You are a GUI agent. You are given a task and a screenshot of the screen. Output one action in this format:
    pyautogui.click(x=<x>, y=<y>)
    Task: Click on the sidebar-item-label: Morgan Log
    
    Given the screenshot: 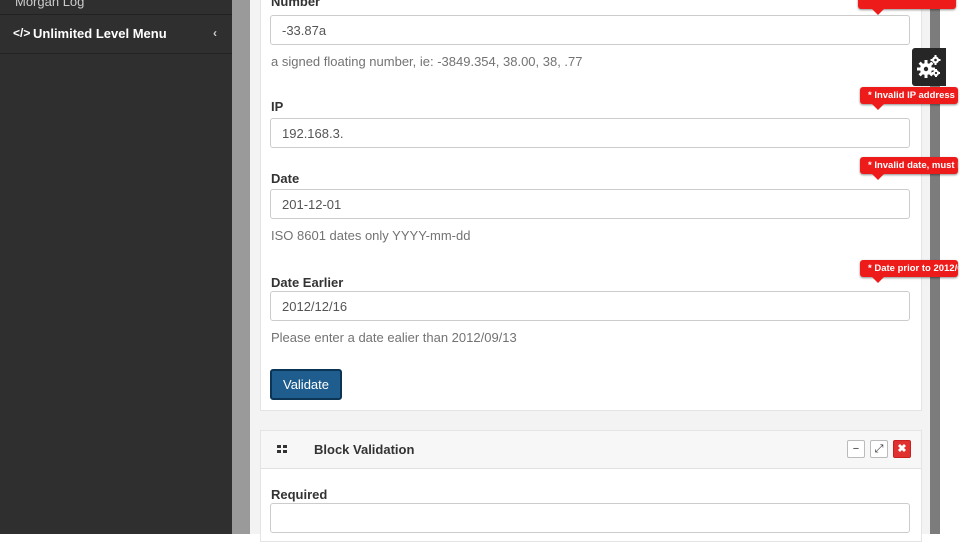 What is the action you would take?
    pyautogui.click(x=50, y=4)
    